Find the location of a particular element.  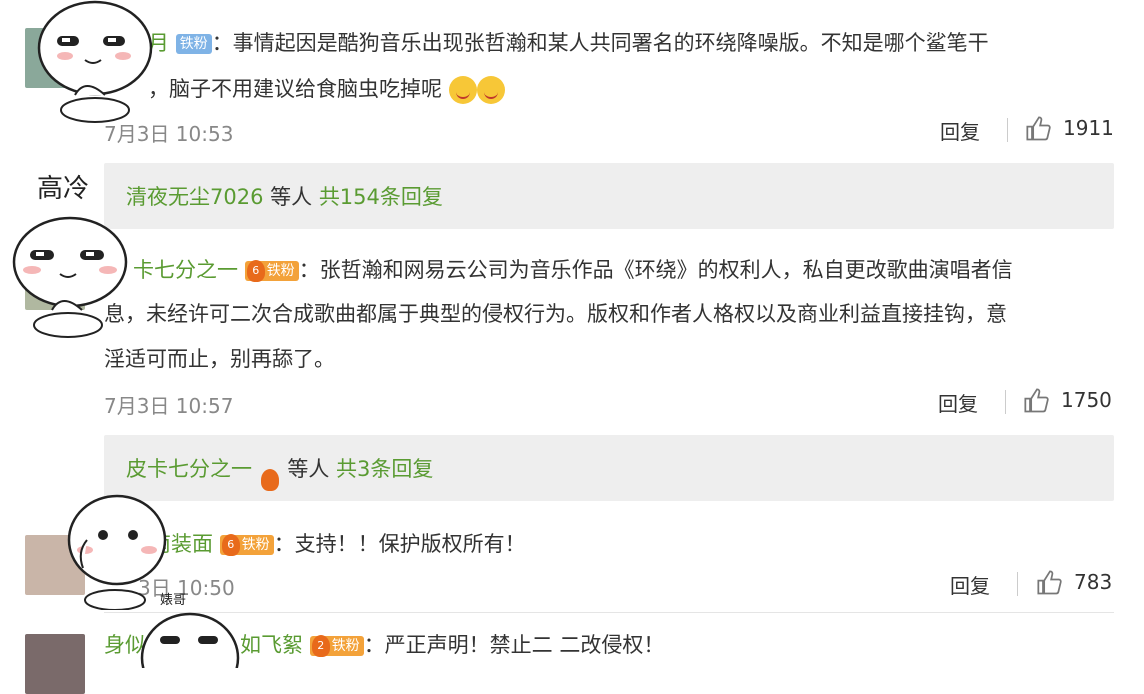

reply-username: 皮卡七分之一 is located at coordinates (189, 469).